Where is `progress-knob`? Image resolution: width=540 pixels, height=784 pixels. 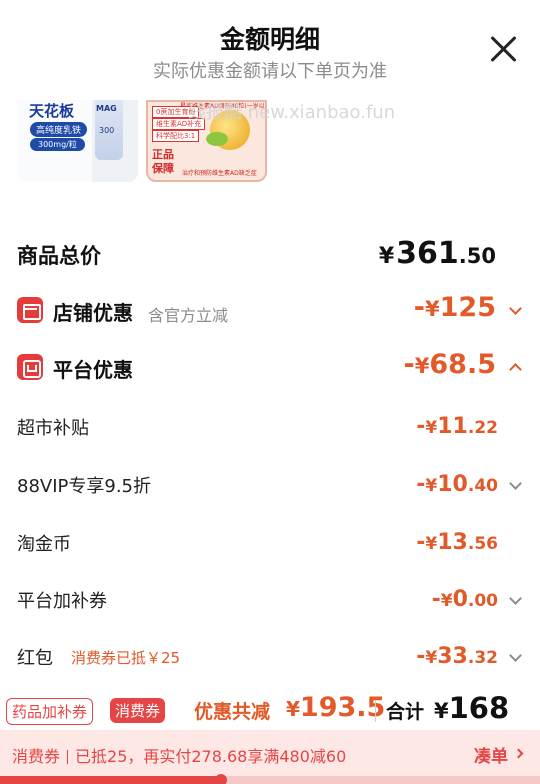 progress-knob is located at coordinates (221, 779).